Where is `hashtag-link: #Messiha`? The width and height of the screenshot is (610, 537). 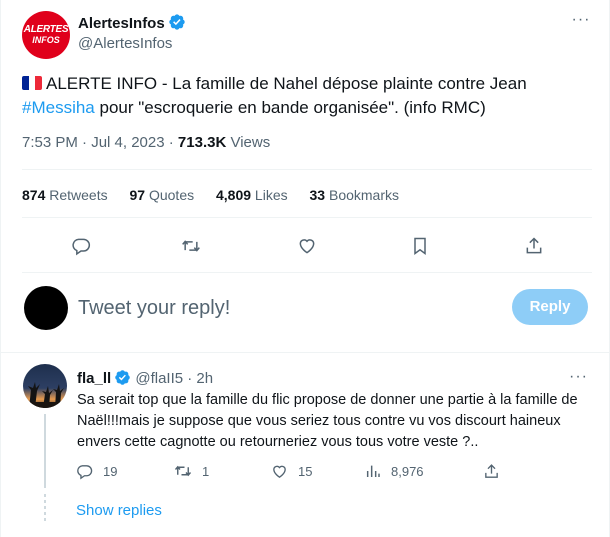
hashtag-link: #Messiha is located at coordinates (58, 107).